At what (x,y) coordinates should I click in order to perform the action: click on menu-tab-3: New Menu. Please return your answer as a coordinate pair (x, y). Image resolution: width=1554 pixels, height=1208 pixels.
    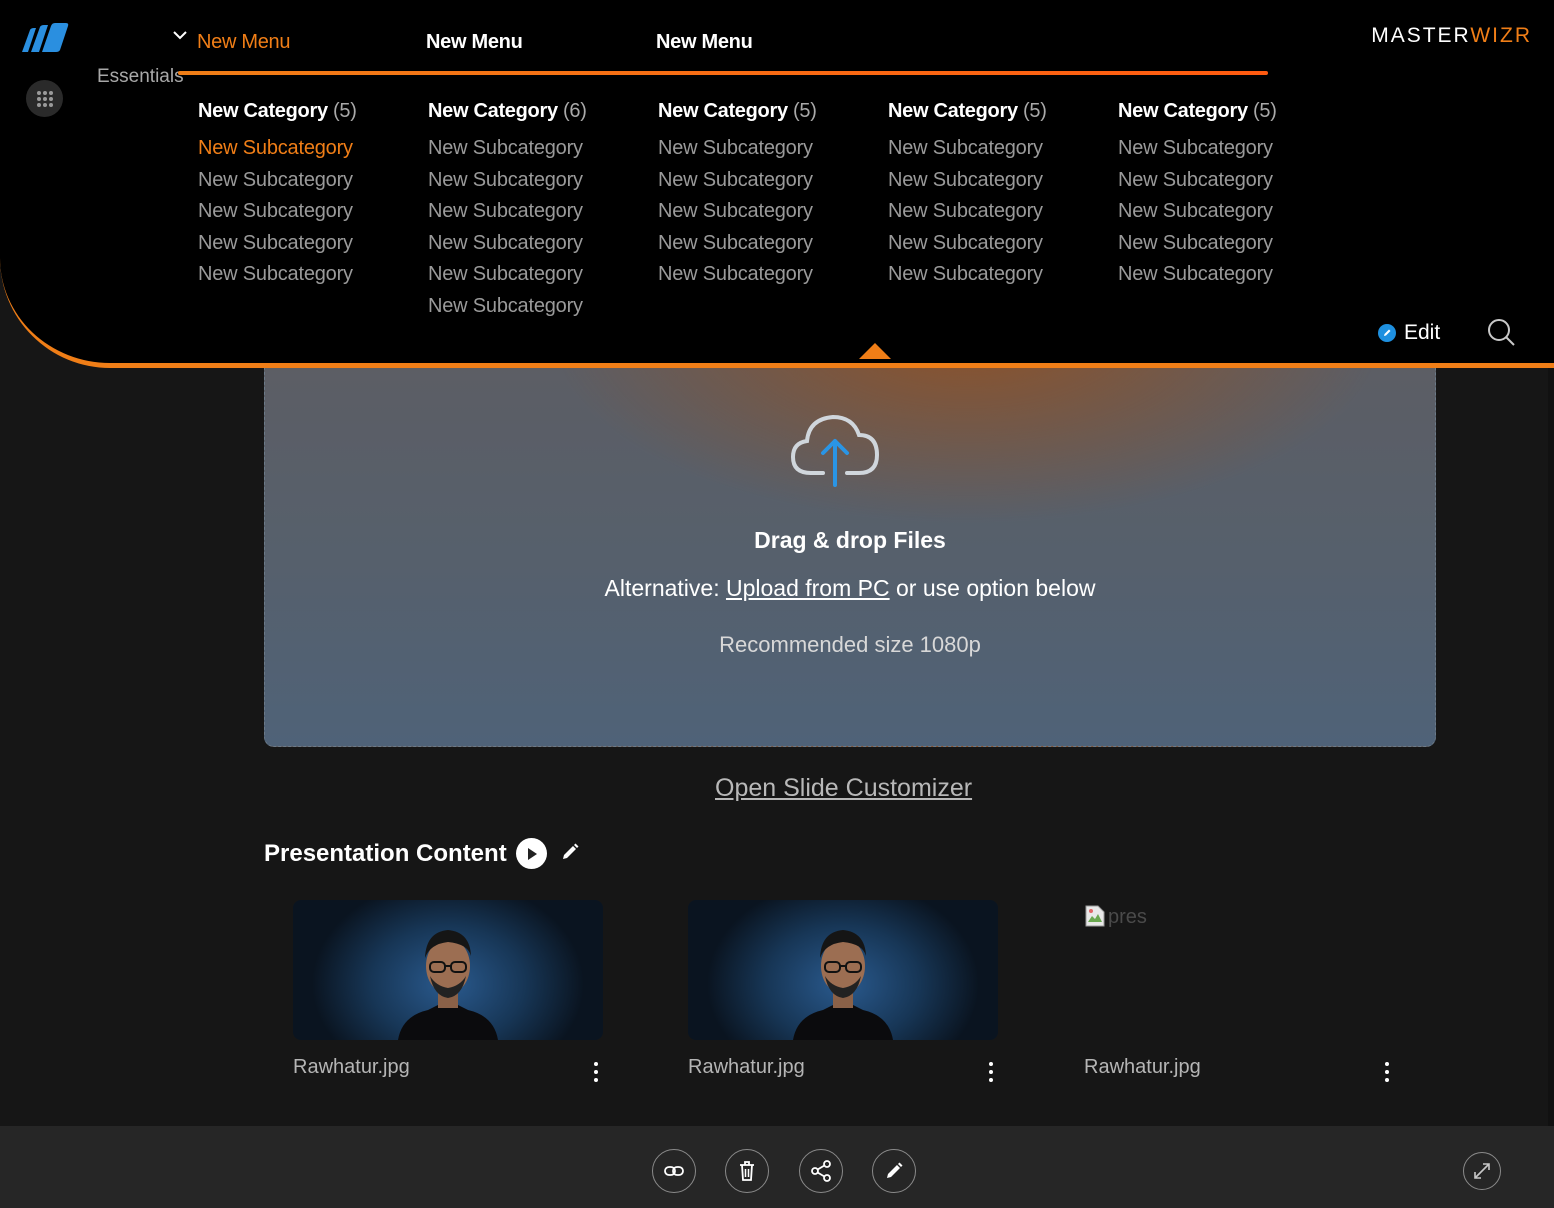
    Looking at the image, I should click on (704, 42).